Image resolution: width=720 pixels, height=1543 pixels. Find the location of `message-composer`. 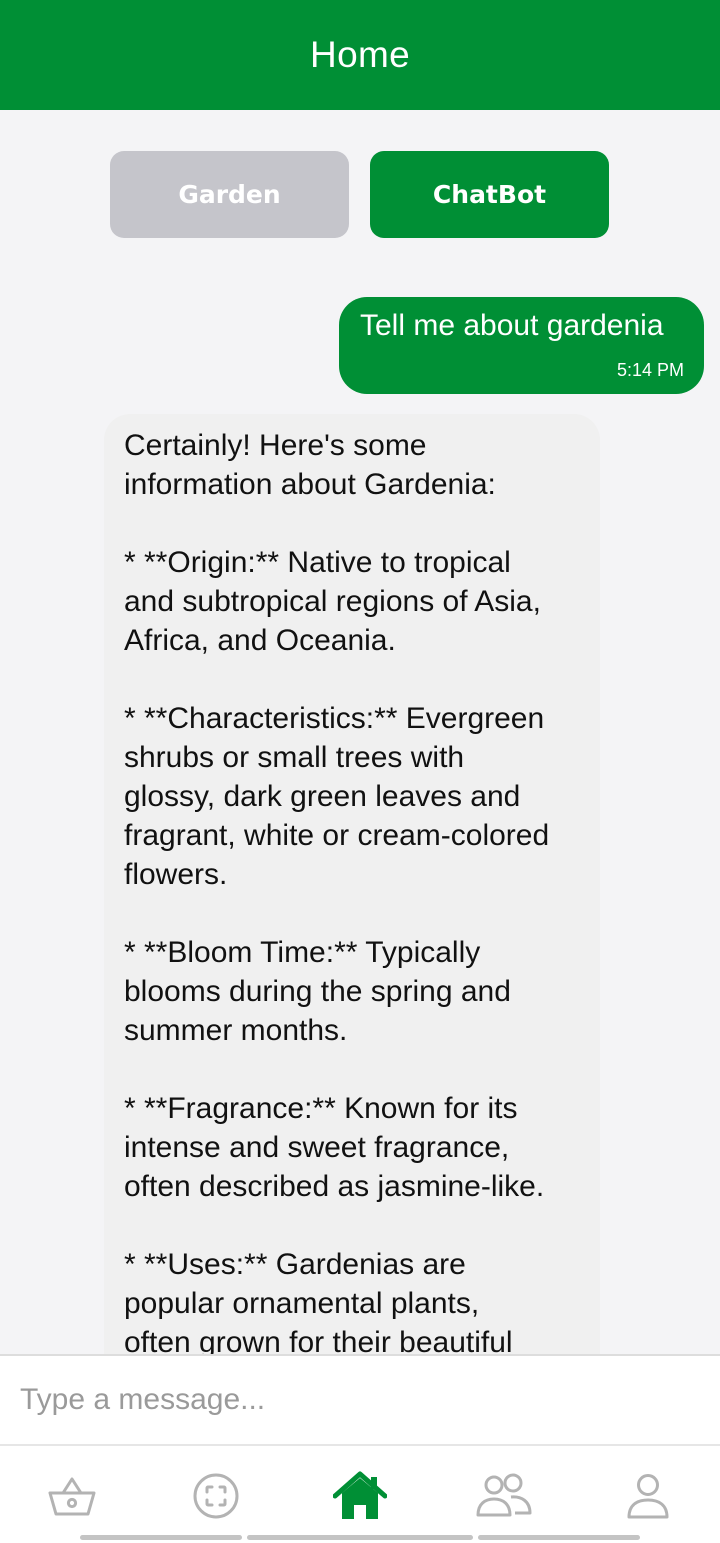

message-composer is located at coordinates (360, 1400).